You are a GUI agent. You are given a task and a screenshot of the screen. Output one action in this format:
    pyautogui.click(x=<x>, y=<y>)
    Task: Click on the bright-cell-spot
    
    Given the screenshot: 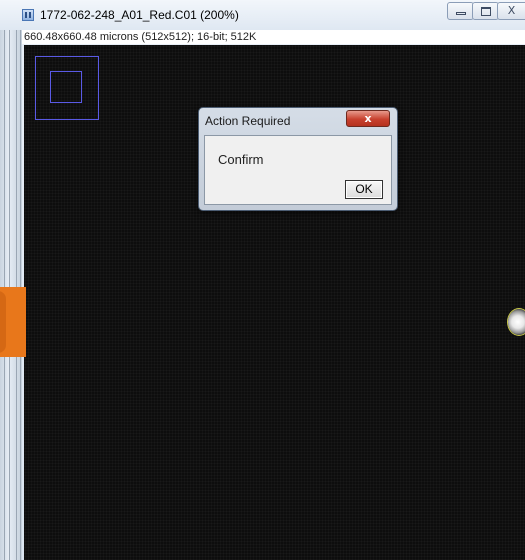 What is the action you would take?
    pyautogui.click(x=516, y=322)
    